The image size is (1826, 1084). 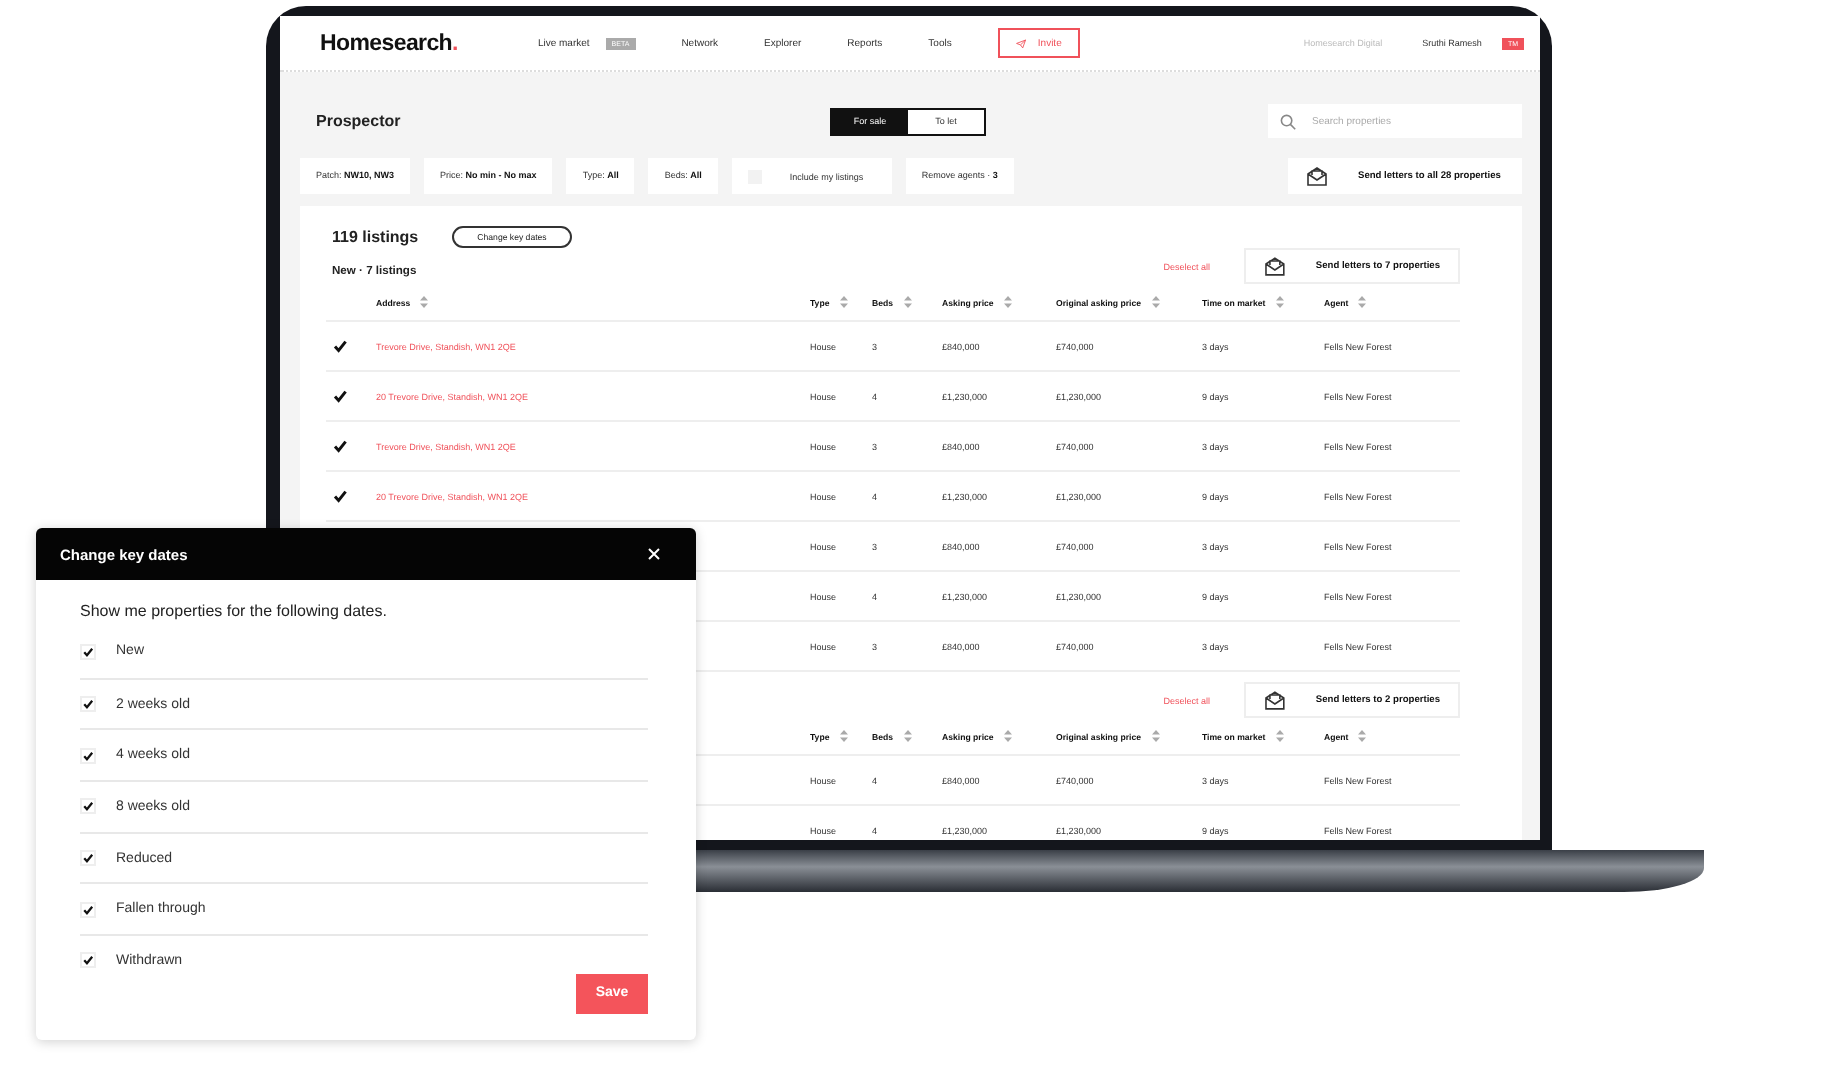 What do you see at coordinates (234, 611) in the screenshot?
I see `dialog-text: Show me properties for the following dates.` at bounding box center [234, 611].